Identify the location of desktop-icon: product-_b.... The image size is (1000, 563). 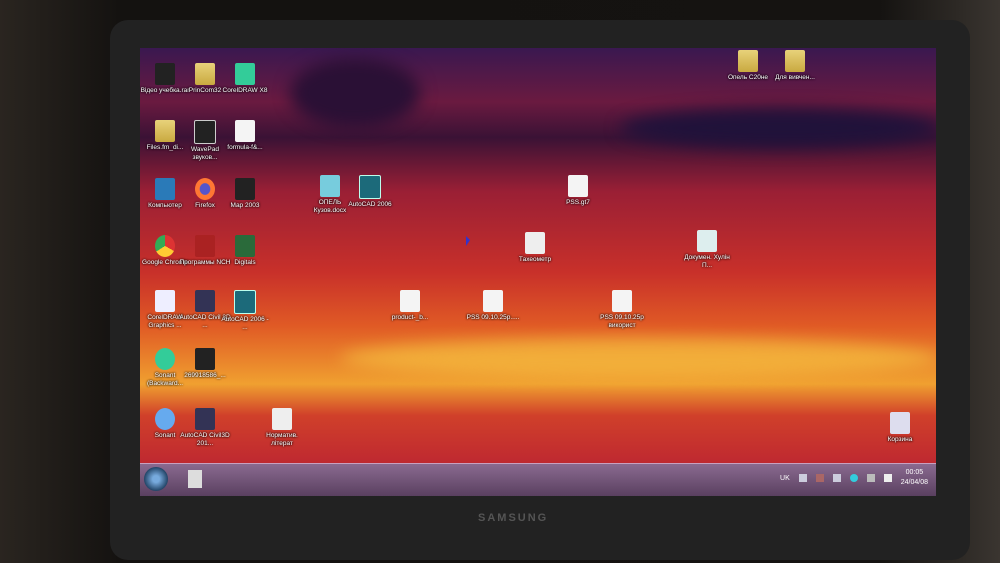
(410, 306).